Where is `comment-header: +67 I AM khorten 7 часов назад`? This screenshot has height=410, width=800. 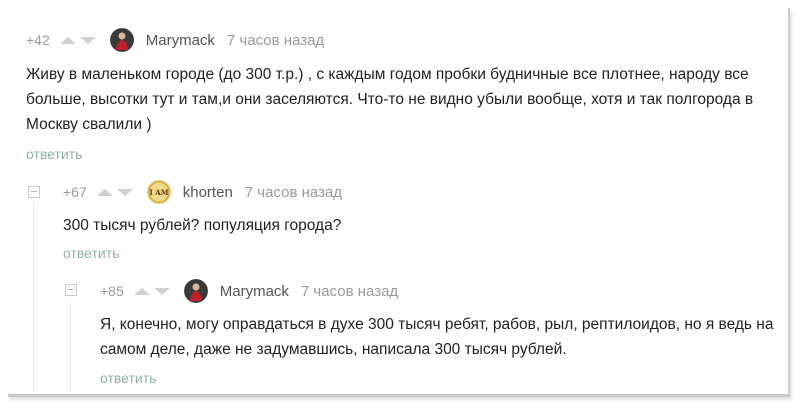
comment-header: +67 I AM khorten 7 часов назад is located at coordinates (202, 192).